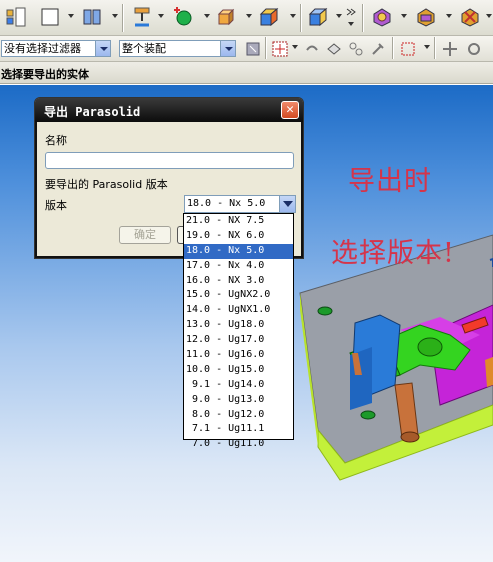  What do you see at coordinates (238, 385) in the screenshot?
I see `version-option: 9.1 - Ug14.0` at bounding box center [238, 385].